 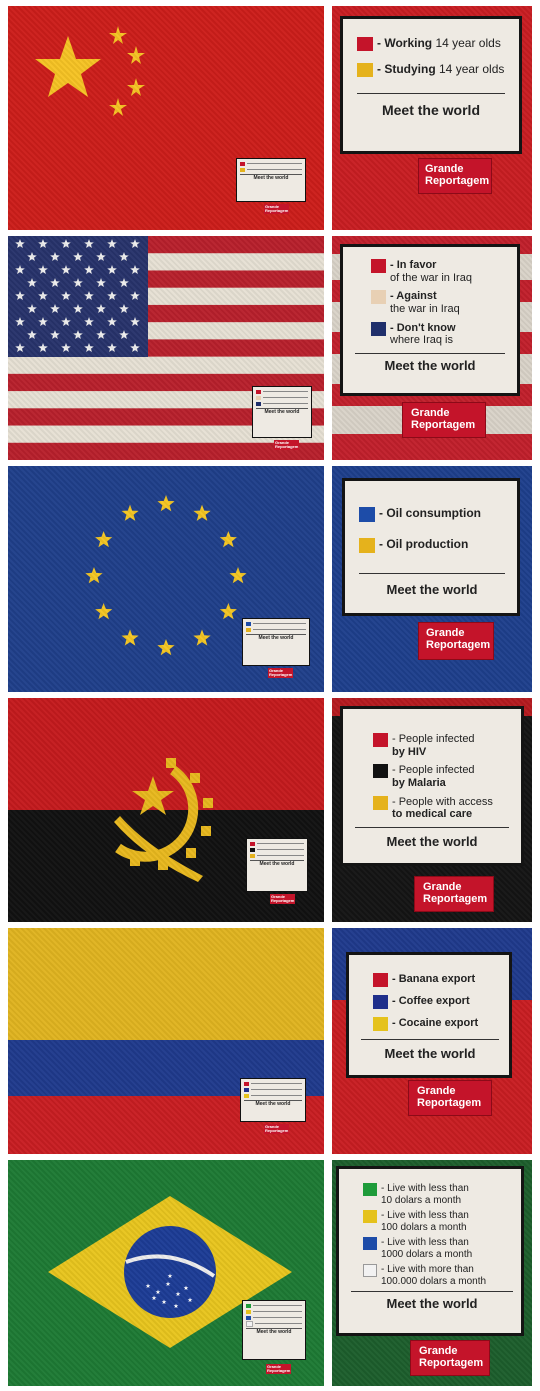 What do you see at coordinates (436, 980) in the screenshot?
I see `legend-item-banana: - Banana export` at bounding box center [436, 980].